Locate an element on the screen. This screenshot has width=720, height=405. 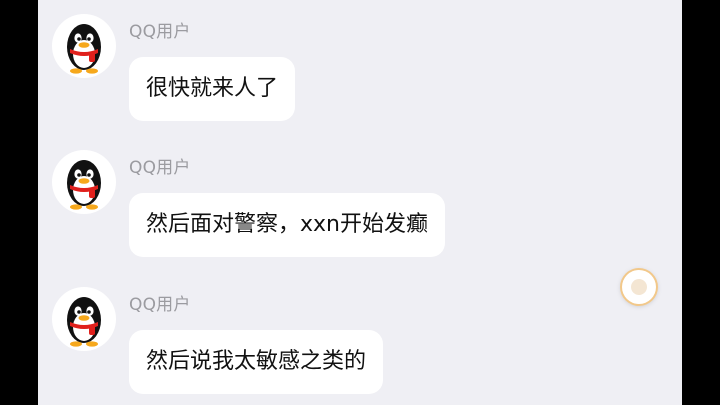
message-bubble: 然后说我太敏感之类的 is located at coordinates (256, 362).